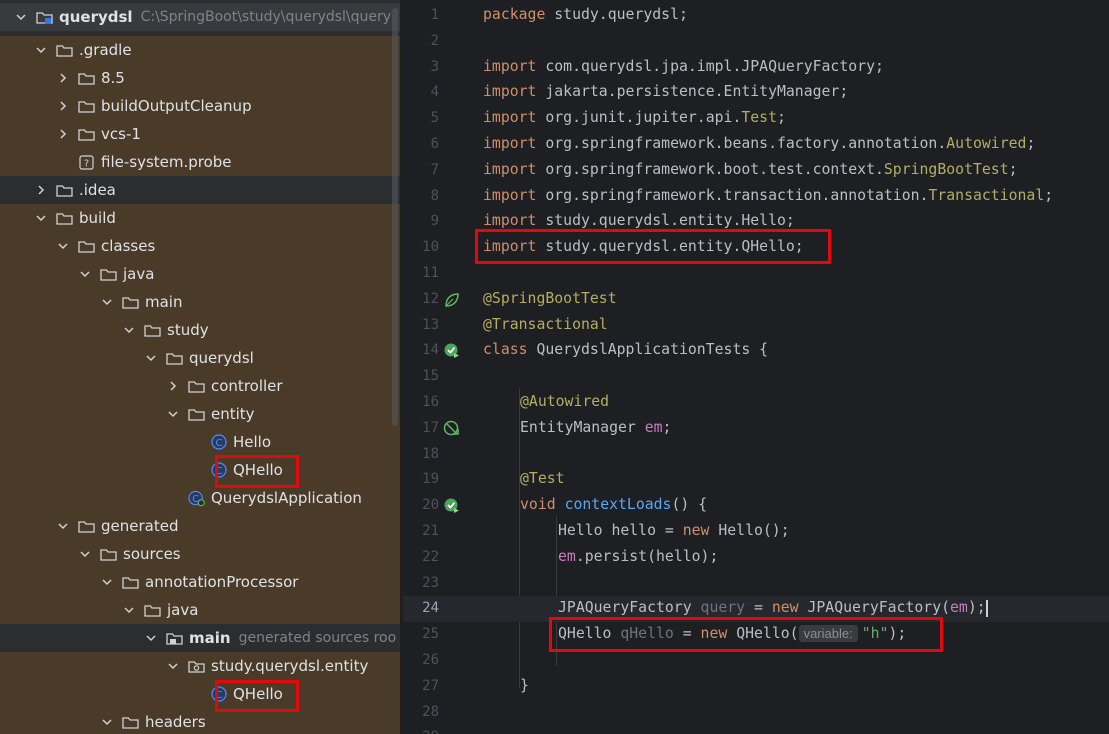 This screenshot has width=1109, height=734. I want to click on tree-item-study-querydsl-entity: study.querydsl.entity, so click(200, 666).